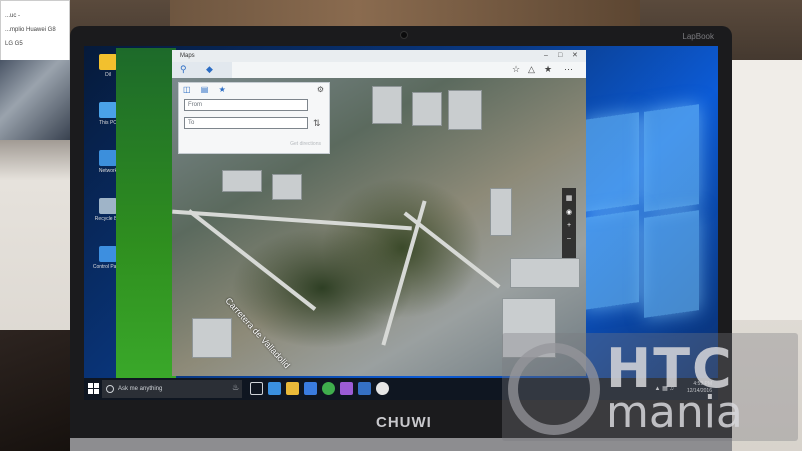  I want to click on card-line-2: ...mplio Huawei G8, so click(30, 30).